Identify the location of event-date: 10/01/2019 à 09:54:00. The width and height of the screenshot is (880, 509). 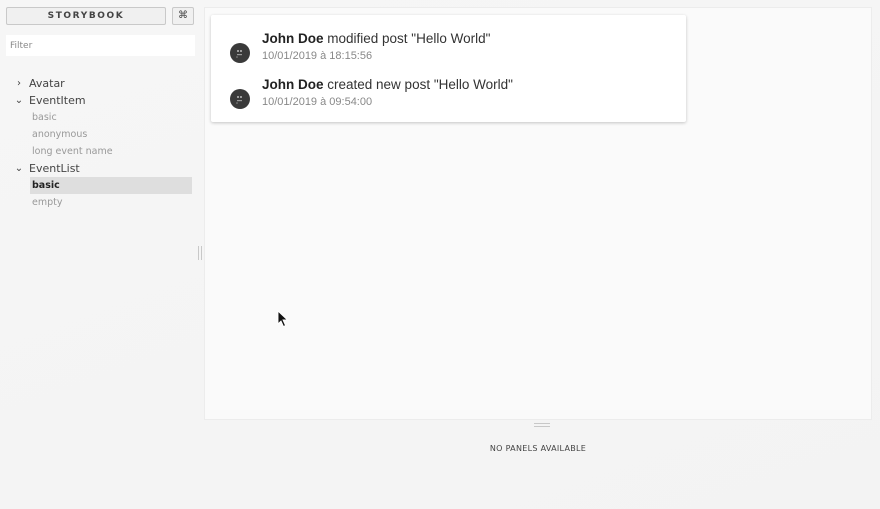
(317, 102).